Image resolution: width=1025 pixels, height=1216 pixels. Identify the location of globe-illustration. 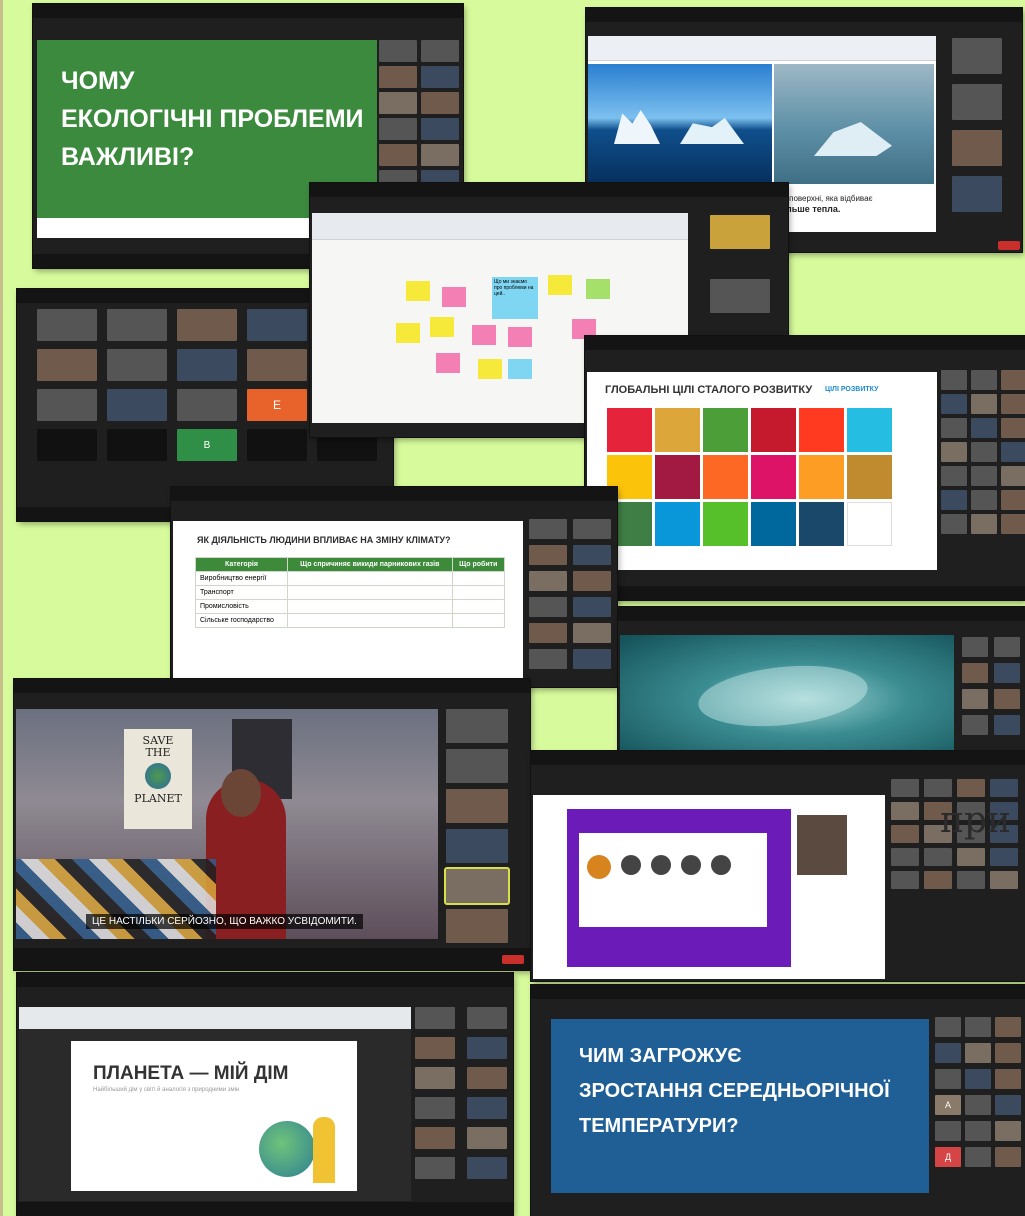
(287, 1149).